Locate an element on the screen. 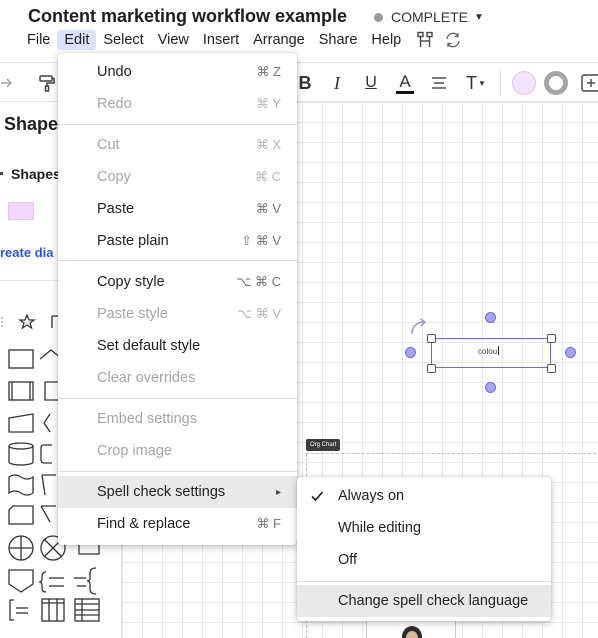 This screenshot has width=598, height=638. menu-item-find-replace: Find & replace ⌘ F is located at coordinates (177, 524).